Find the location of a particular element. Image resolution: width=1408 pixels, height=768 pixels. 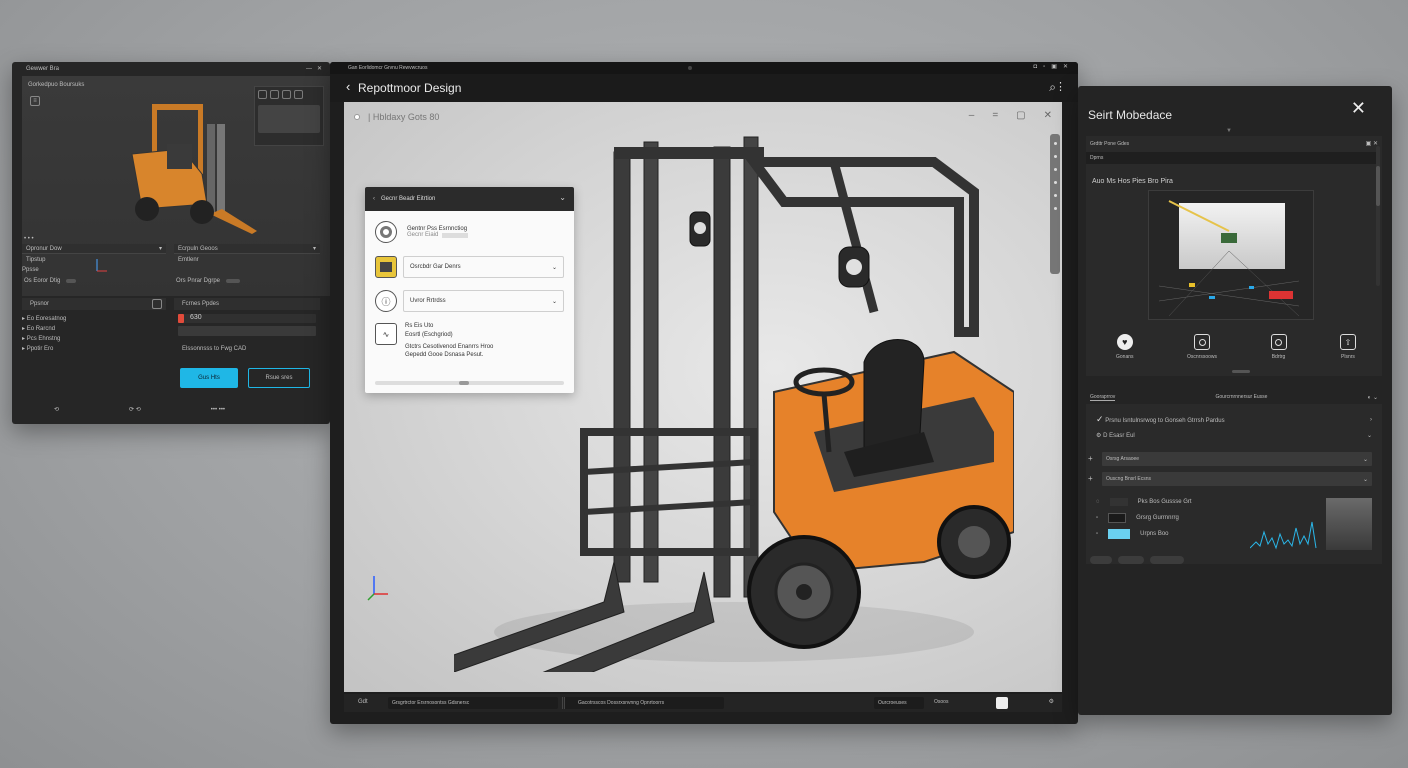

action-plsnrs: ⇧ Plsnrs is located at coordinates (1347, 347).